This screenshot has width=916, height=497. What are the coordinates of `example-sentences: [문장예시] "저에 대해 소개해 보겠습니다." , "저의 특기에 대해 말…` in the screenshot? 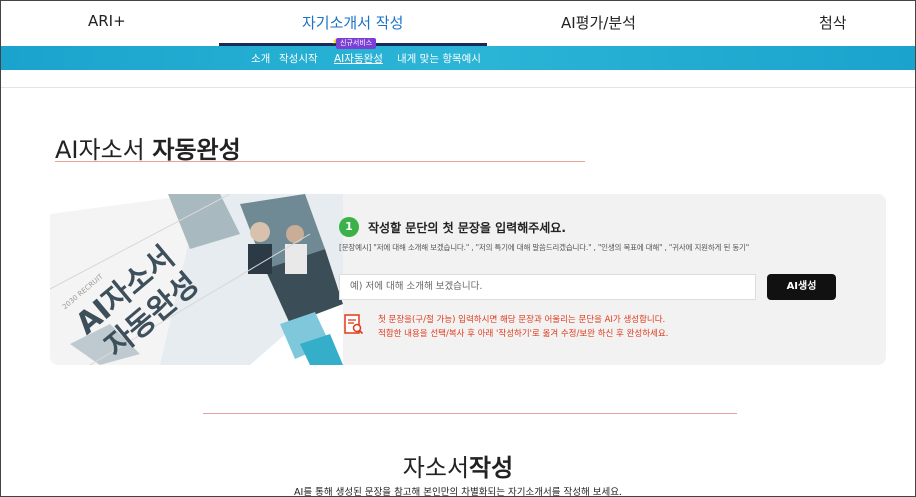 It's located at (544, 247).